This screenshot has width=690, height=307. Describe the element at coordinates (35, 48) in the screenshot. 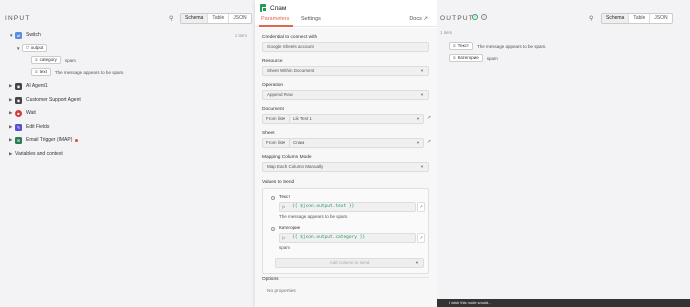

I see `object-key-pill: □ output` at that location.